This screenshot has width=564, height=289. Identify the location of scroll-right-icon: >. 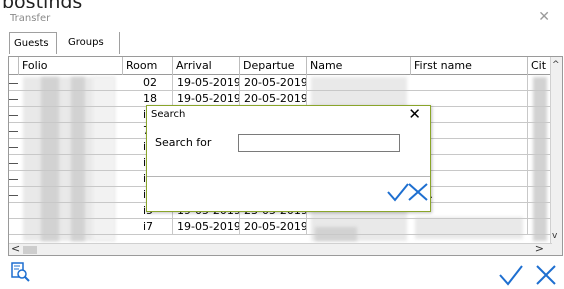
(539, 248).